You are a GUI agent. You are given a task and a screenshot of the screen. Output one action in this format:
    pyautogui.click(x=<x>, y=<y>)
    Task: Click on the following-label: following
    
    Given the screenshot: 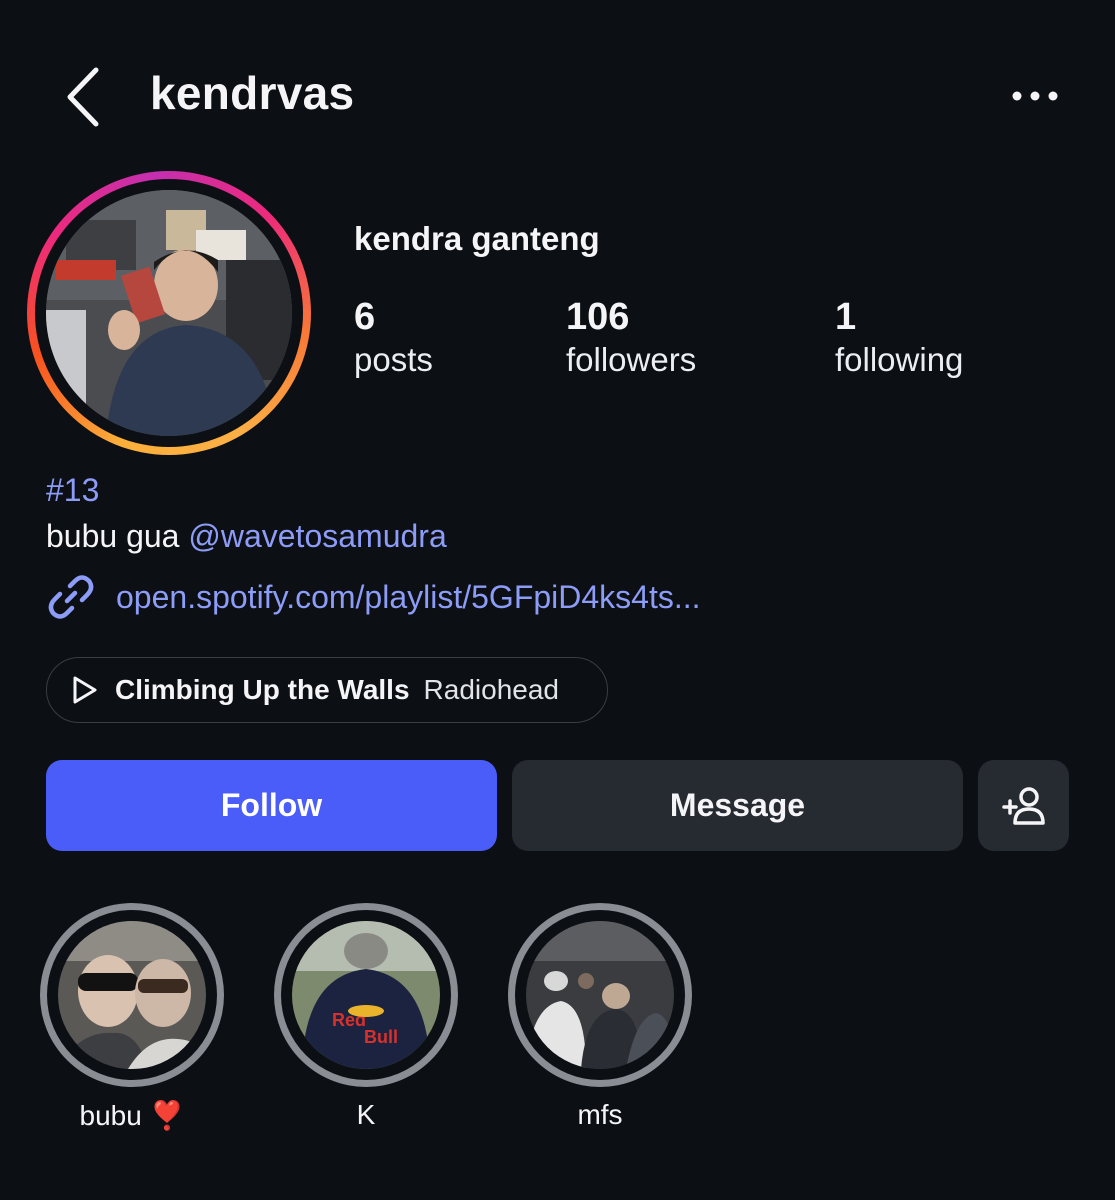 What is the action you would take?
    pyautogui.click(x=899, y=359)
    